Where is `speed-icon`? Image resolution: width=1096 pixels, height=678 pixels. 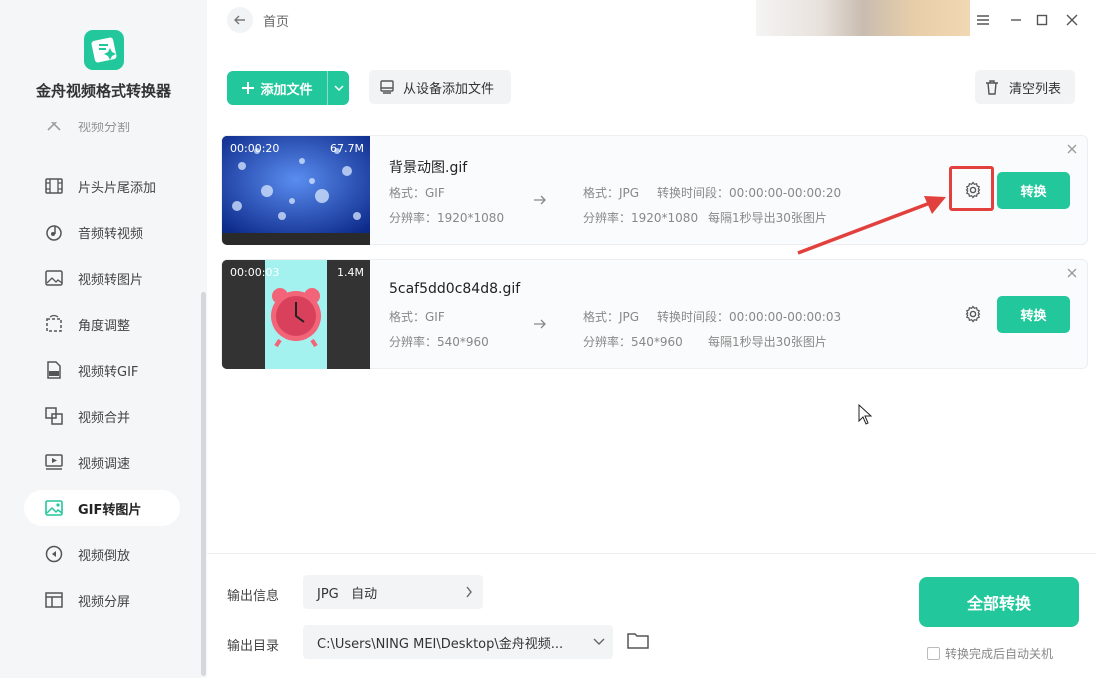
speed-icon is located at coordinates (54, 462).